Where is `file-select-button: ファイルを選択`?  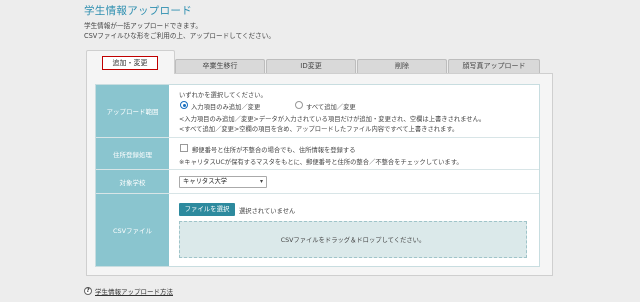 file-select-button: ファイルを選択 is located at coordinates (207, 209).